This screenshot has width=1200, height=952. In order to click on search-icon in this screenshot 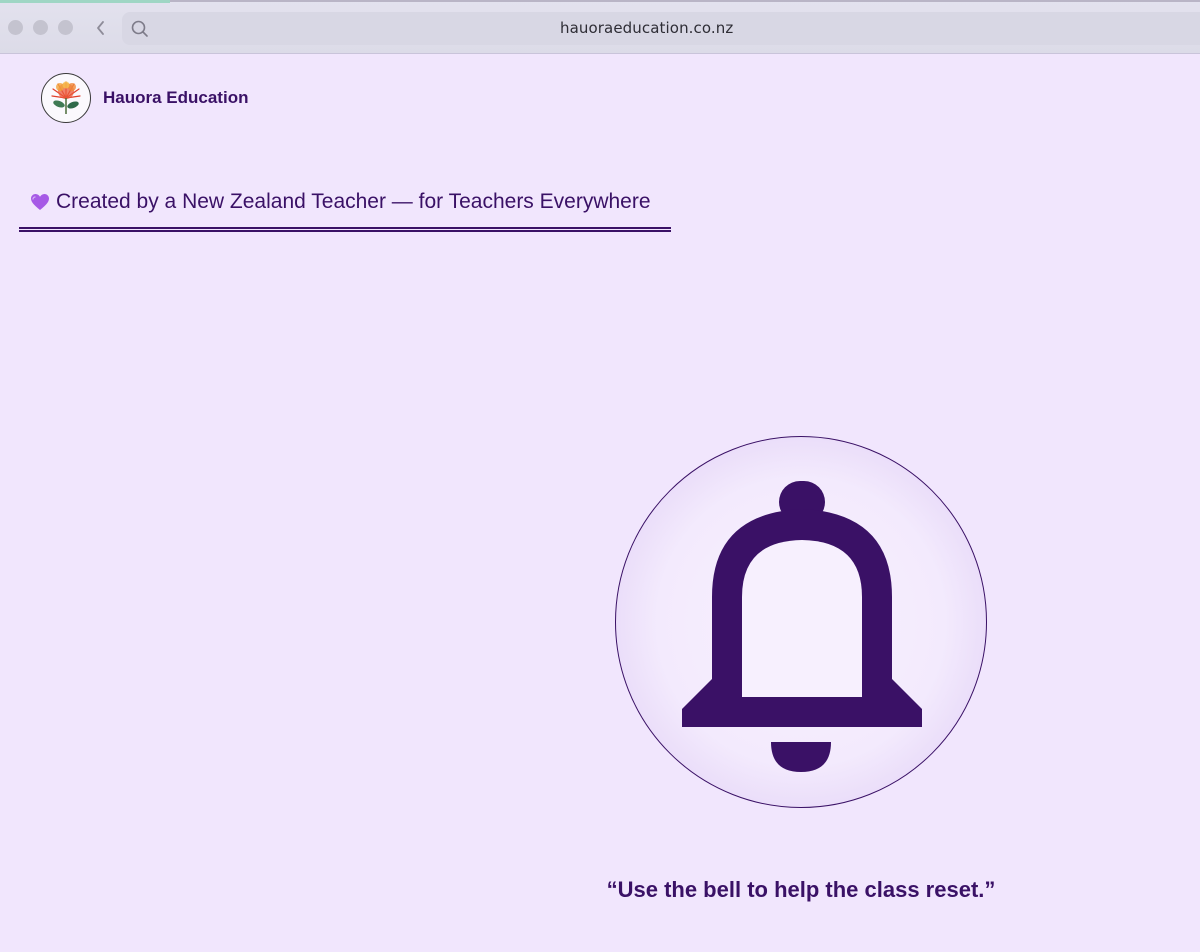, I will do `click(139, 28)`.